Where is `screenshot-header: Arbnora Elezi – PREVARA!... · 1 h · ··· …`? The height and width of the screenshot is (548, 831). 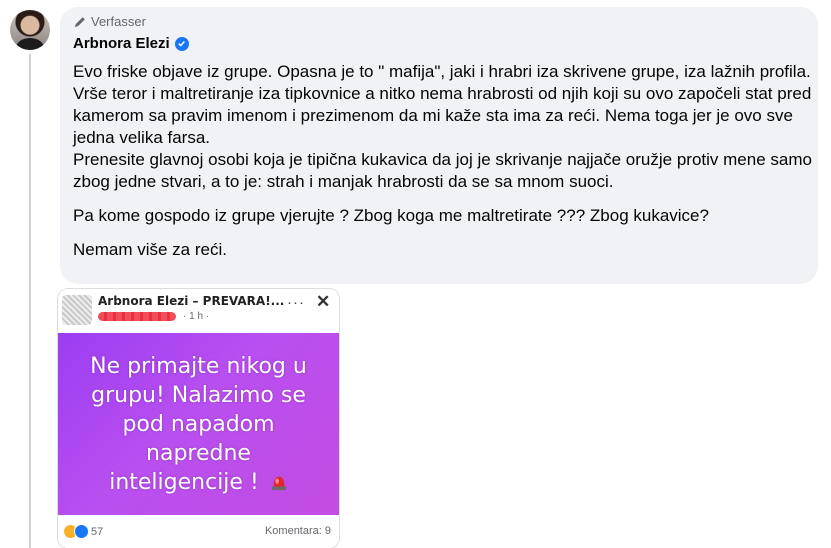 screenshot-header: Arbnora Elezi – PREVARA!... · 1 h · ··· … is located at coordinates (198, 311).